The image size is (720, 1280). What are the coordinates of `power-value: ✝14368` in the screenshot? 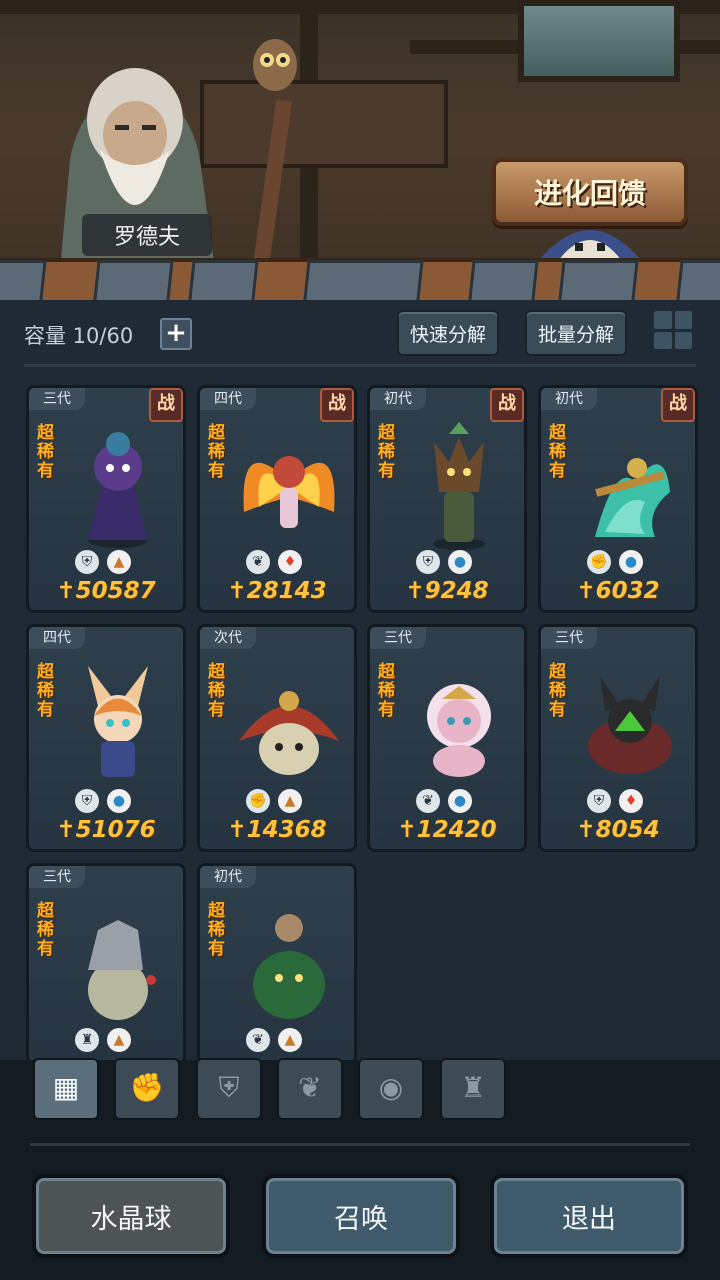 It's located at (277, 830).